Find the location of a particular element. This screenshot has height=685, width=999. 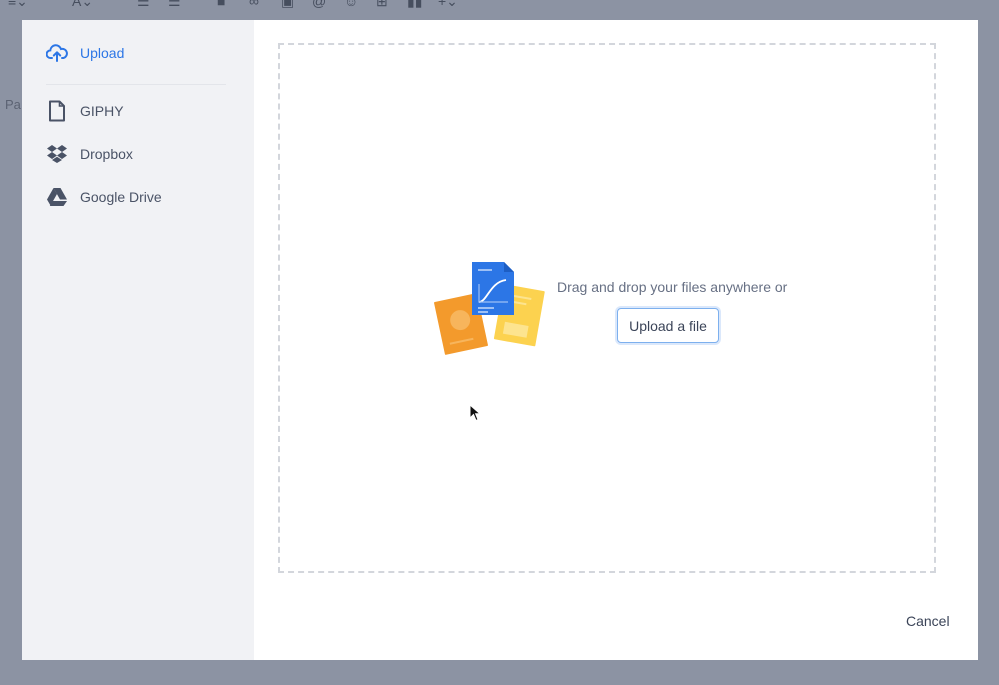

emoji-icon: ☺ is located at coordinates (351, 4).